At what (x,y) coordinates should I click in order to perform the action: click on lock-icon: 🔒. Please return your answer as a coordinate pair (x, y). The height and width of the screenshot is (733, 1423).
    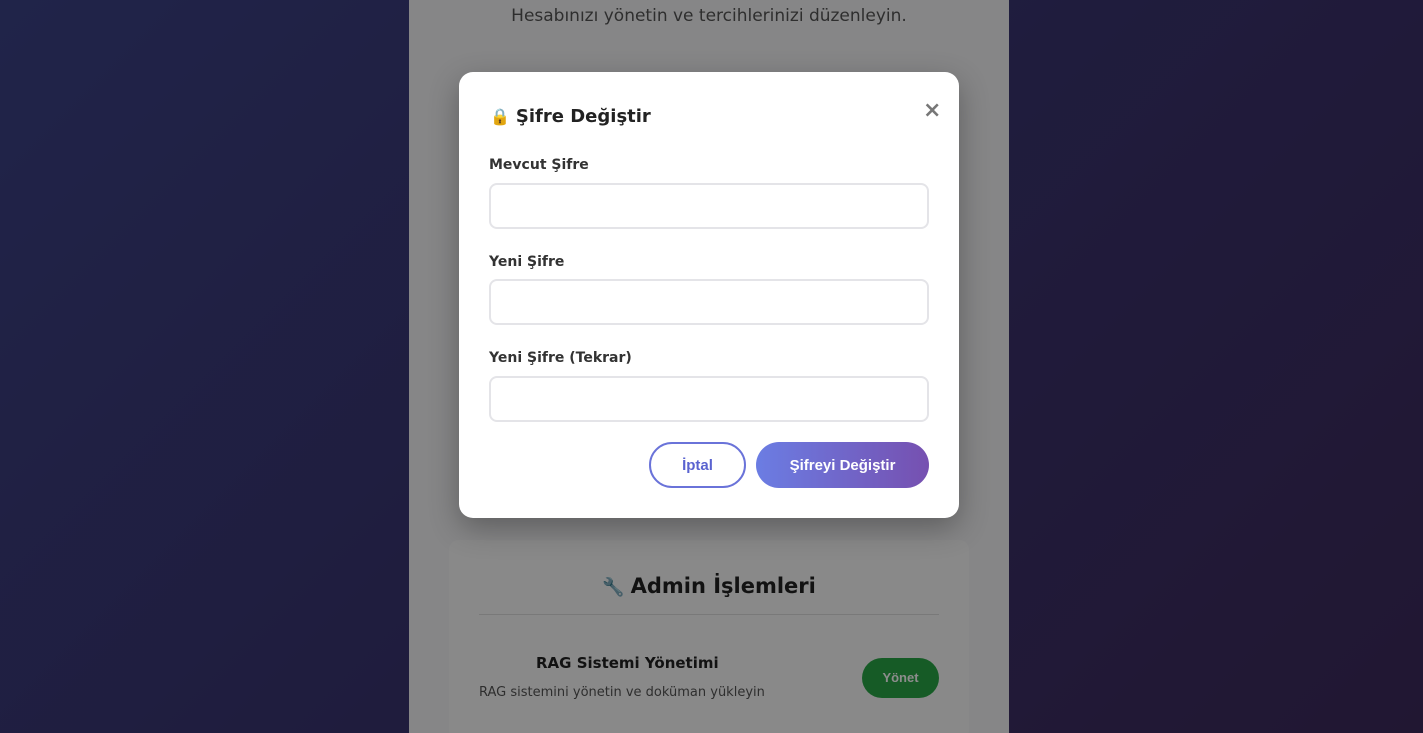
    Looking at the image, I should click on (500, 116).